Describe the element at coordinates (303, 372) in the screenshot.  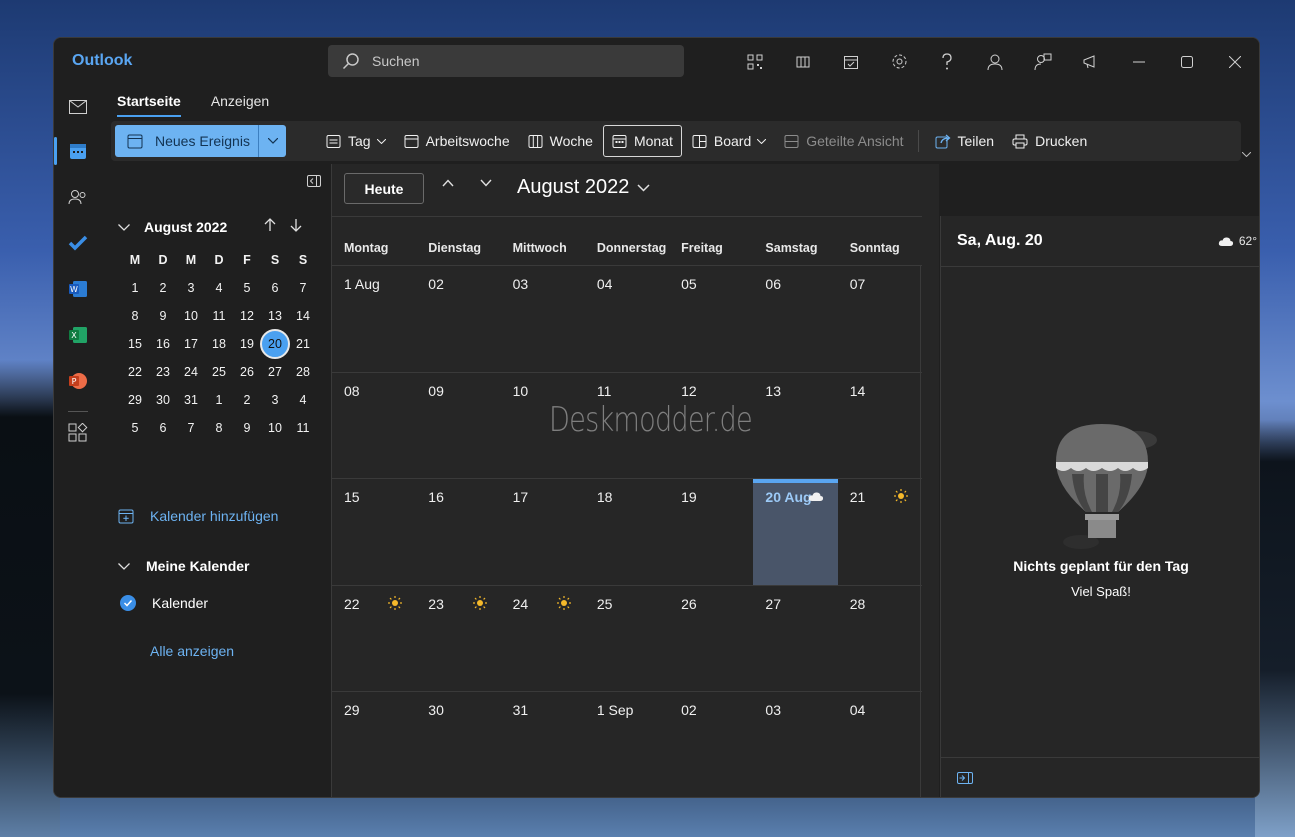
I see `mini-day: 28` at that location.